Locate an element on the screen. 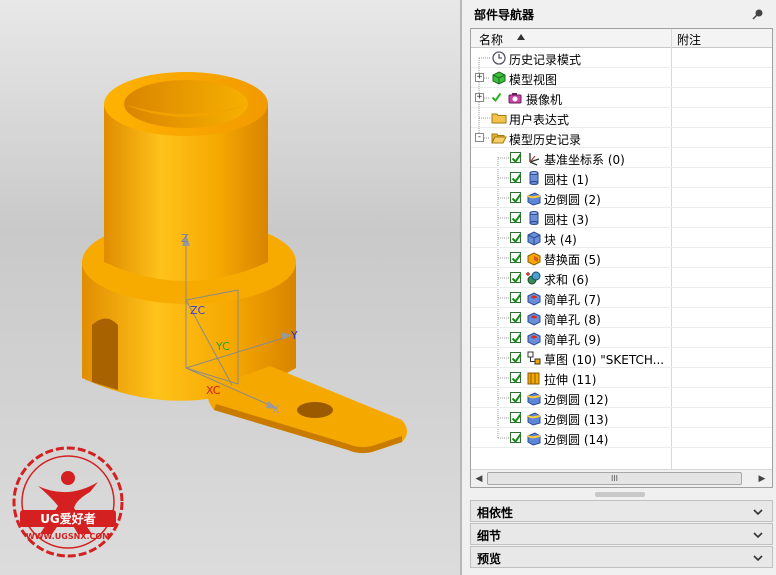  tree-item-label: 历史记录模式 is located at coordinates (545, 60).